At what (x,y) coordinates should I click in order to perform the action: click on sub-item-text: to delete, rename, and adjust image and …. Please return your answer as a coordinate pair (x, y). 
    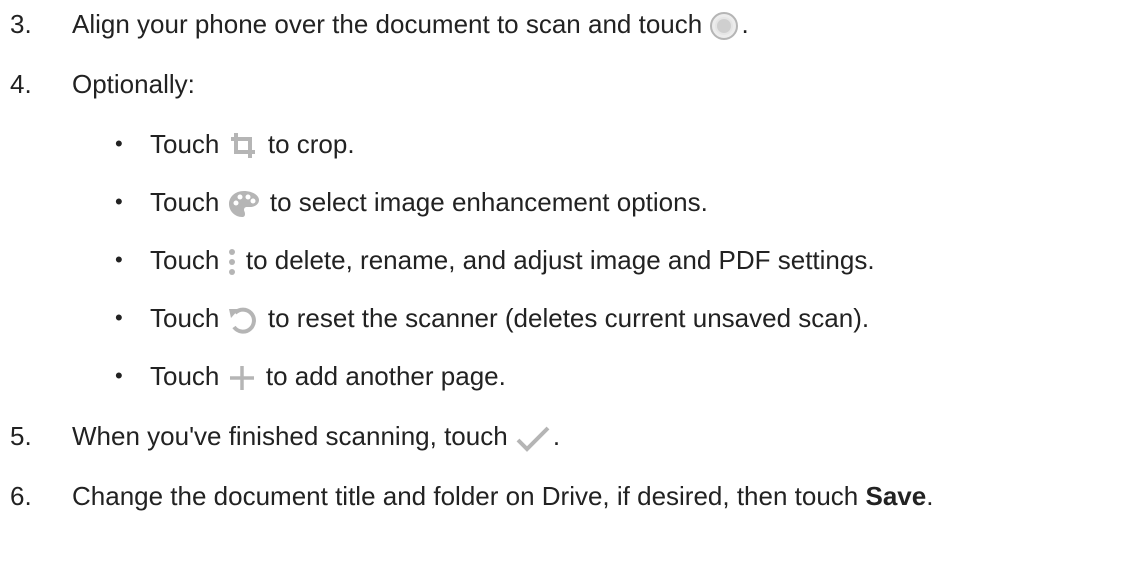
    Looking at the image, I should click on (560, 260).